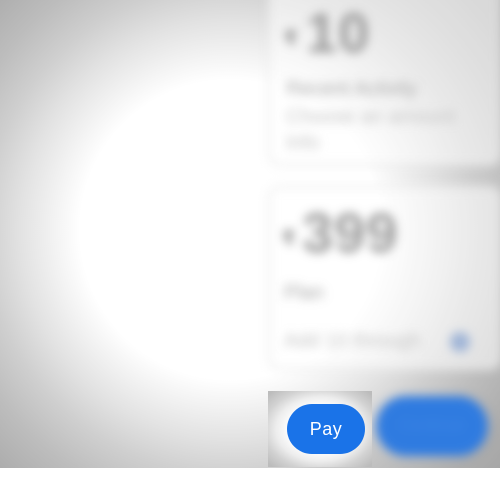 The height and width of the screenshot is (500, 500). What do you see at coordinates (352, 89) in the screenshot?
I see `plan-description: Recent Activity` at bounding box center [352, 89].